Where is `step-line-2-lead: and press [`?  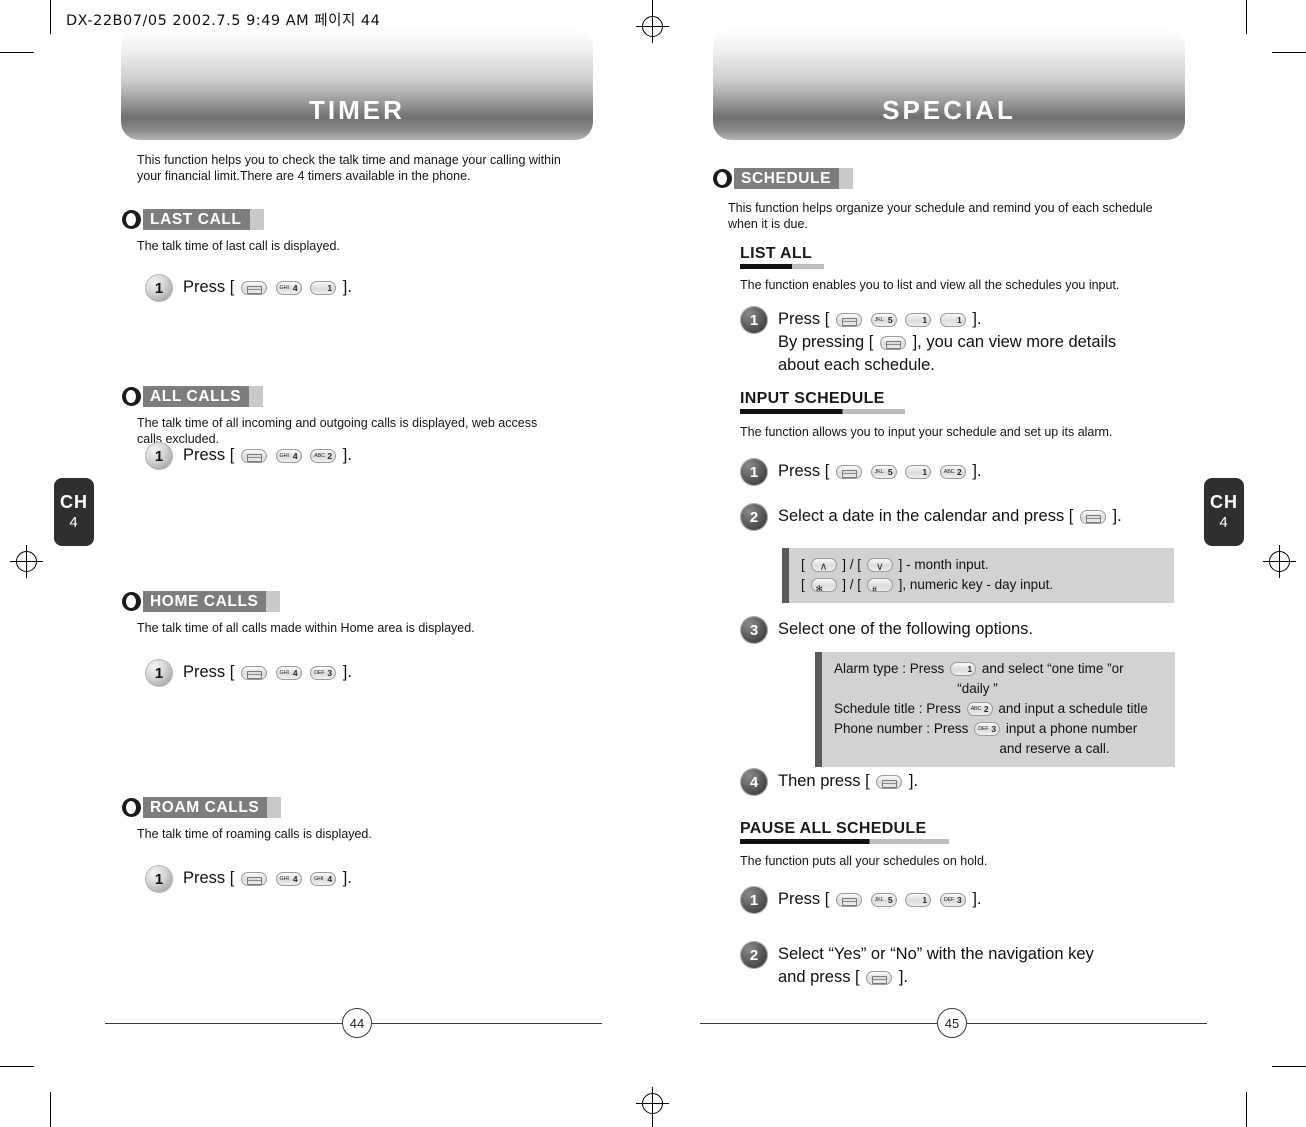
step-line-2-lead: and press [ is located at coordinates (819, 977).